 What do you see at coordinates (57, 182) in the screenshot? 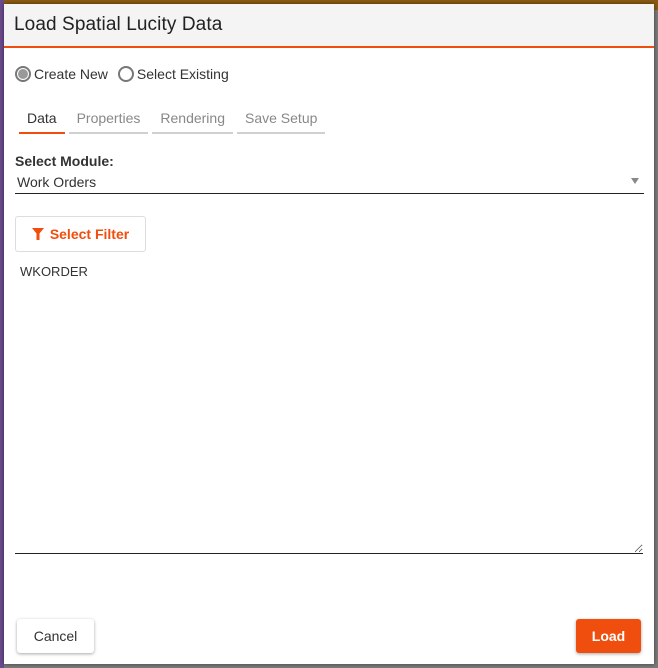
I see `module-select-value: Work Orders` at bounding box center [57, 182].